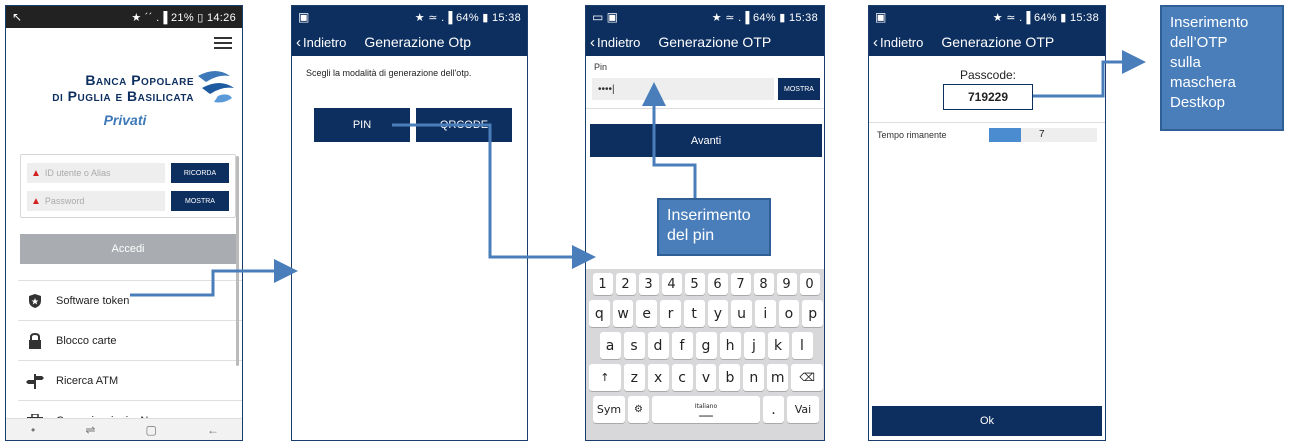  I want to click on status-bar: ▭ ▣ ★ ≃ .▐ 64% ▮ 15:38, so click(705, 17).